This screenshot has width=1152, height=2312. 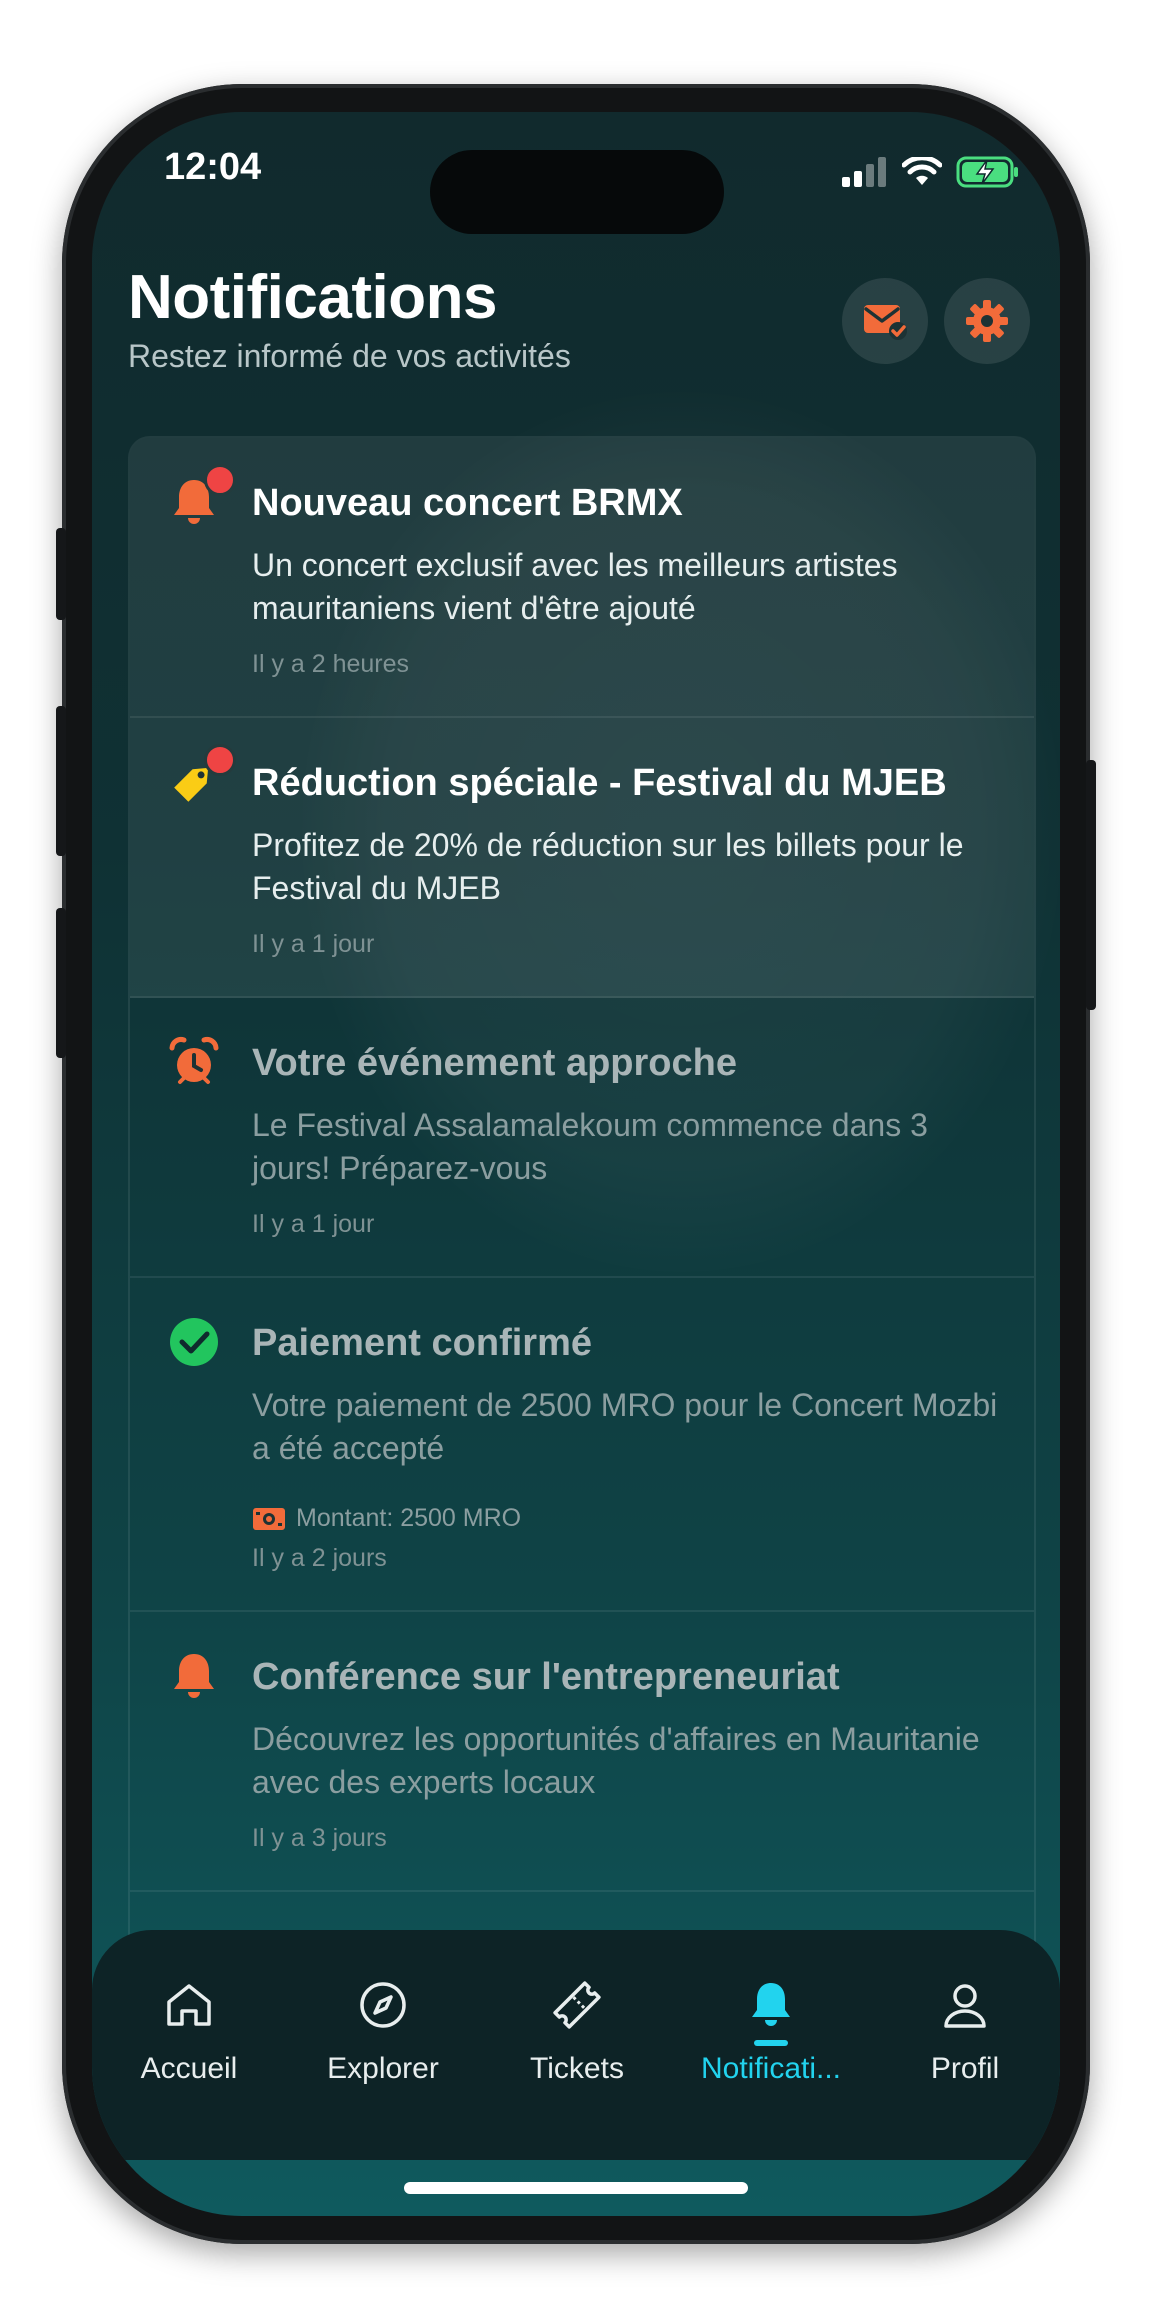 What do you see at coordinates (546, 1677) in the screenshot?
I see `notification-title: Conférence sur l'entrepreneuriat` at bounding box center [546, 1677].